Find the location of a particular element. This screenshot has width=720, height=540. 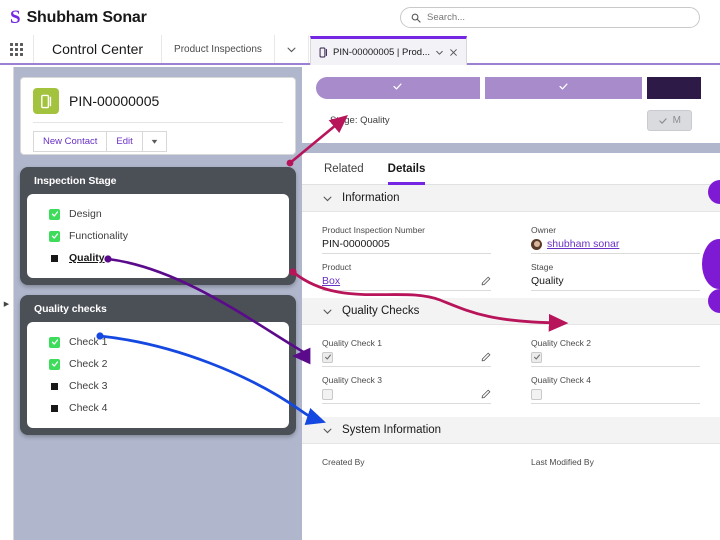

workspace-tab-menu-button is located at coordinates (439, 52).